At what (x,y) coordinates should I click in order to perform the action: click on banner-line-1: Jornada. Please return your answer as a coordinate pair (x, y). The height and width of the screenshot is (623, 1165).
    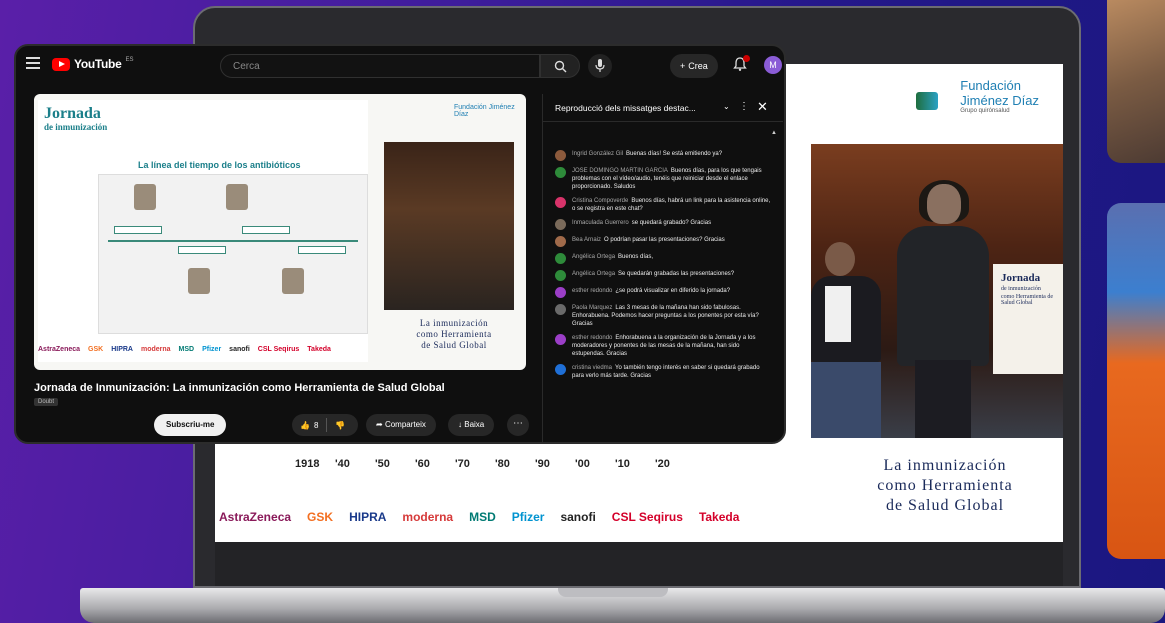
    Looking at the image, I should click on (1021, 278).